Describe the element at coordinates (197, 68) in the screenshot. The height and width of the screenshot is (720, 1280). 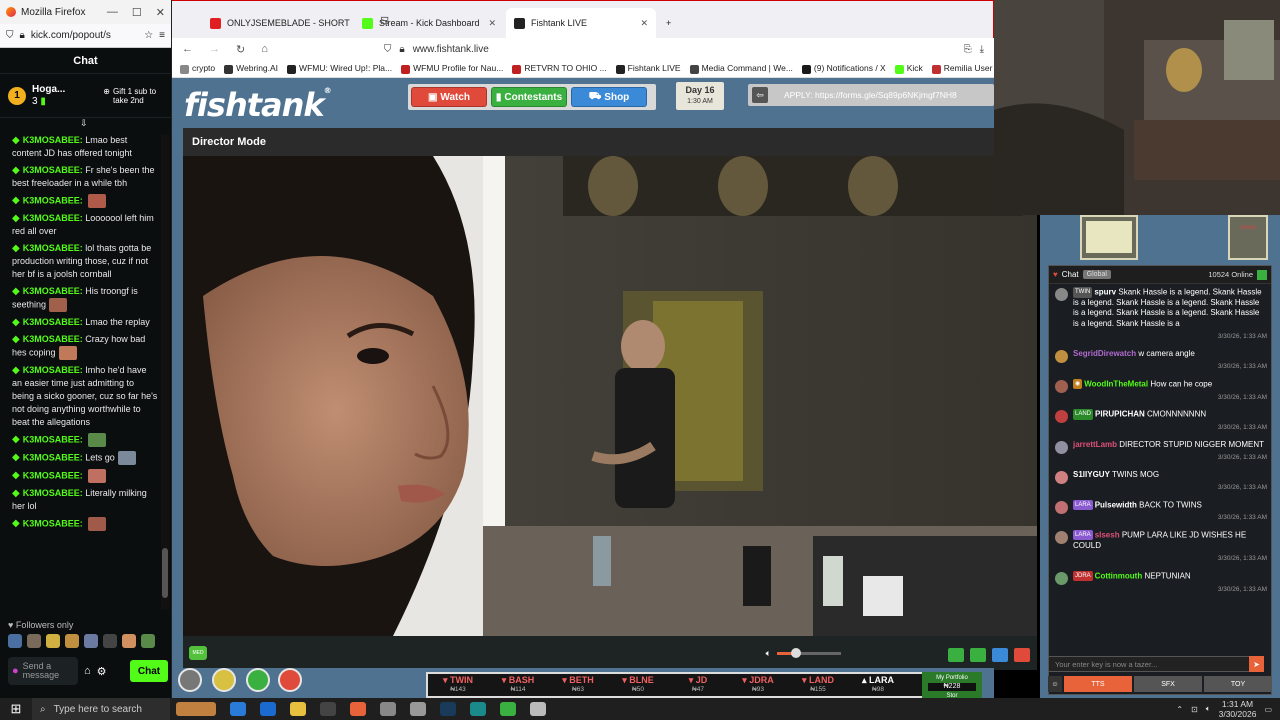
I see `bookmark-item: crypto` at that location.